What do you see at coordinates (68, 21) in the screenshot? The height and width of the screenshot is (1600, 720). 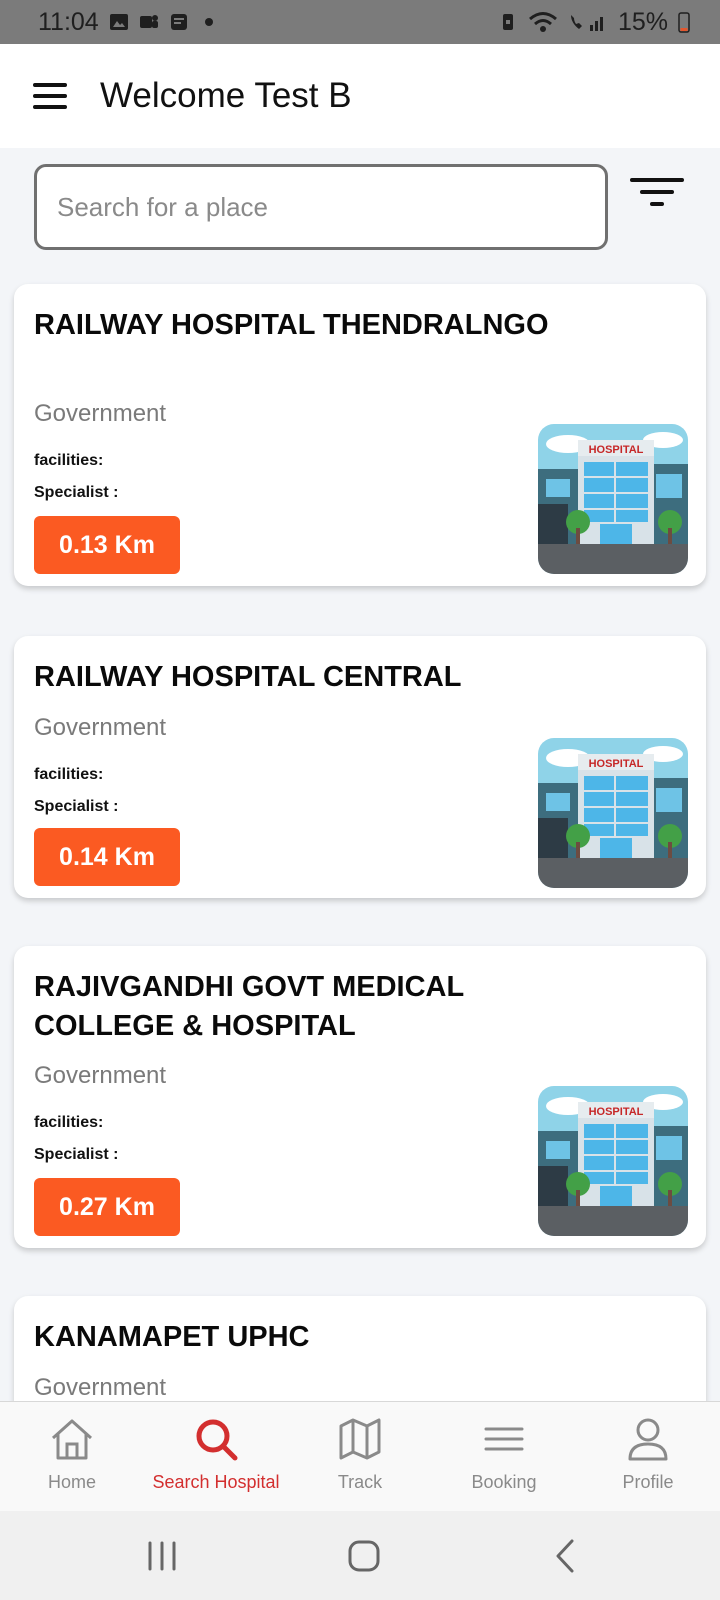 I see `status-time: 11:04` at bounding box center [68, 21].